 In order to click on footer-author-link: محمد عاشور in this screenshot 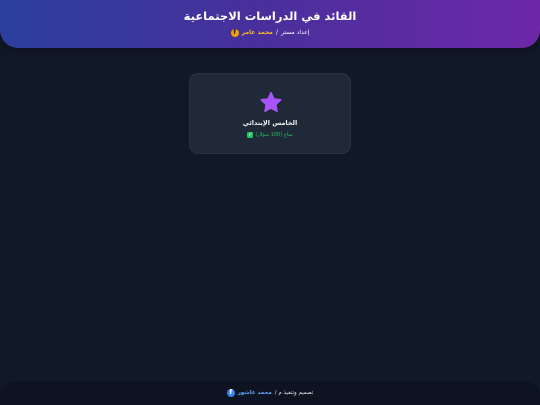, I will do `click(255, 393)`.